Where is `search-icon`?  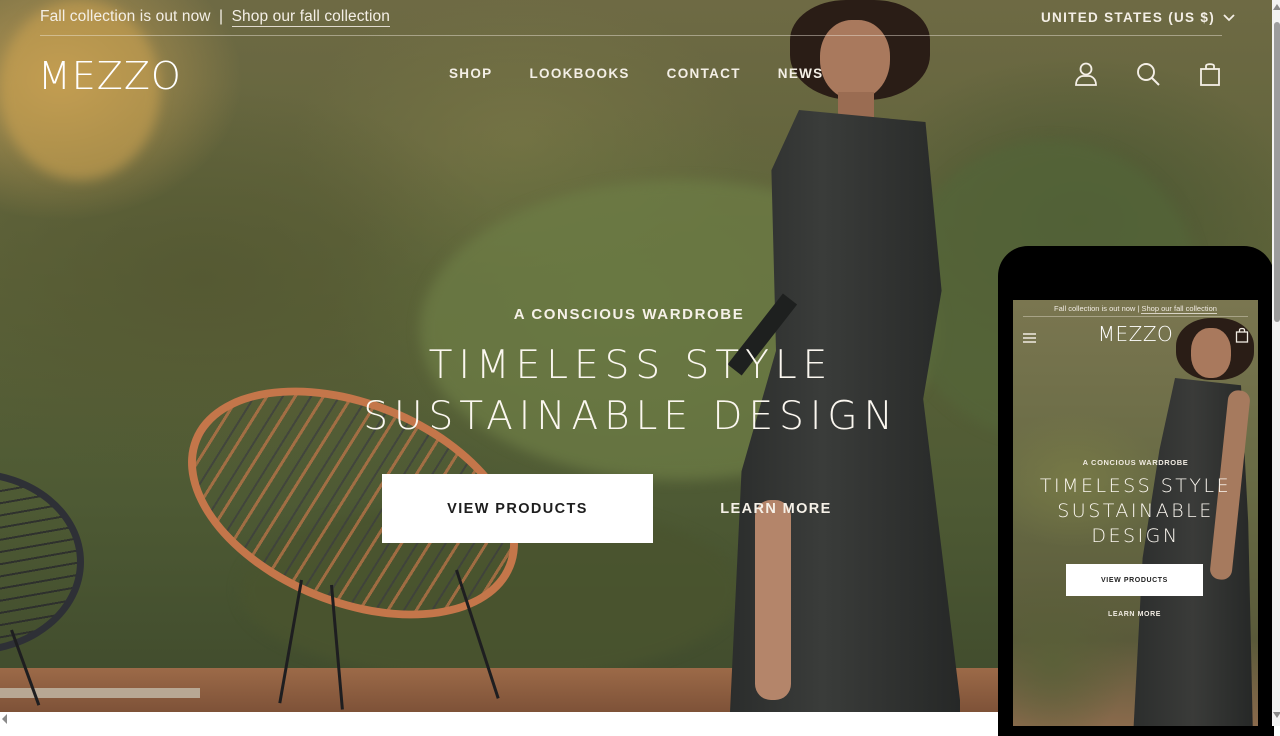 search-icon is located at coordinates (1148, 74).